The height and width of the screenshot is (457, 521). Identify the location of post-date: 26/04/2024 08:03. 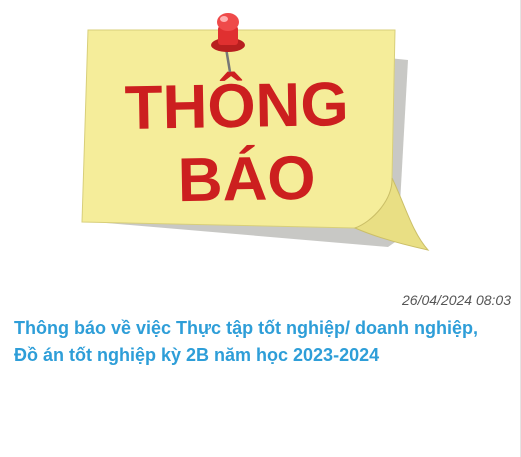
(456, 300).